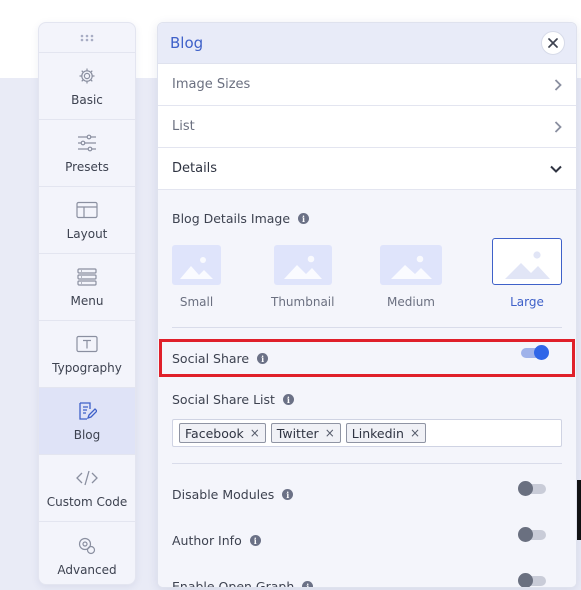  I want to click on social-share-toggle, so click(535, 352).